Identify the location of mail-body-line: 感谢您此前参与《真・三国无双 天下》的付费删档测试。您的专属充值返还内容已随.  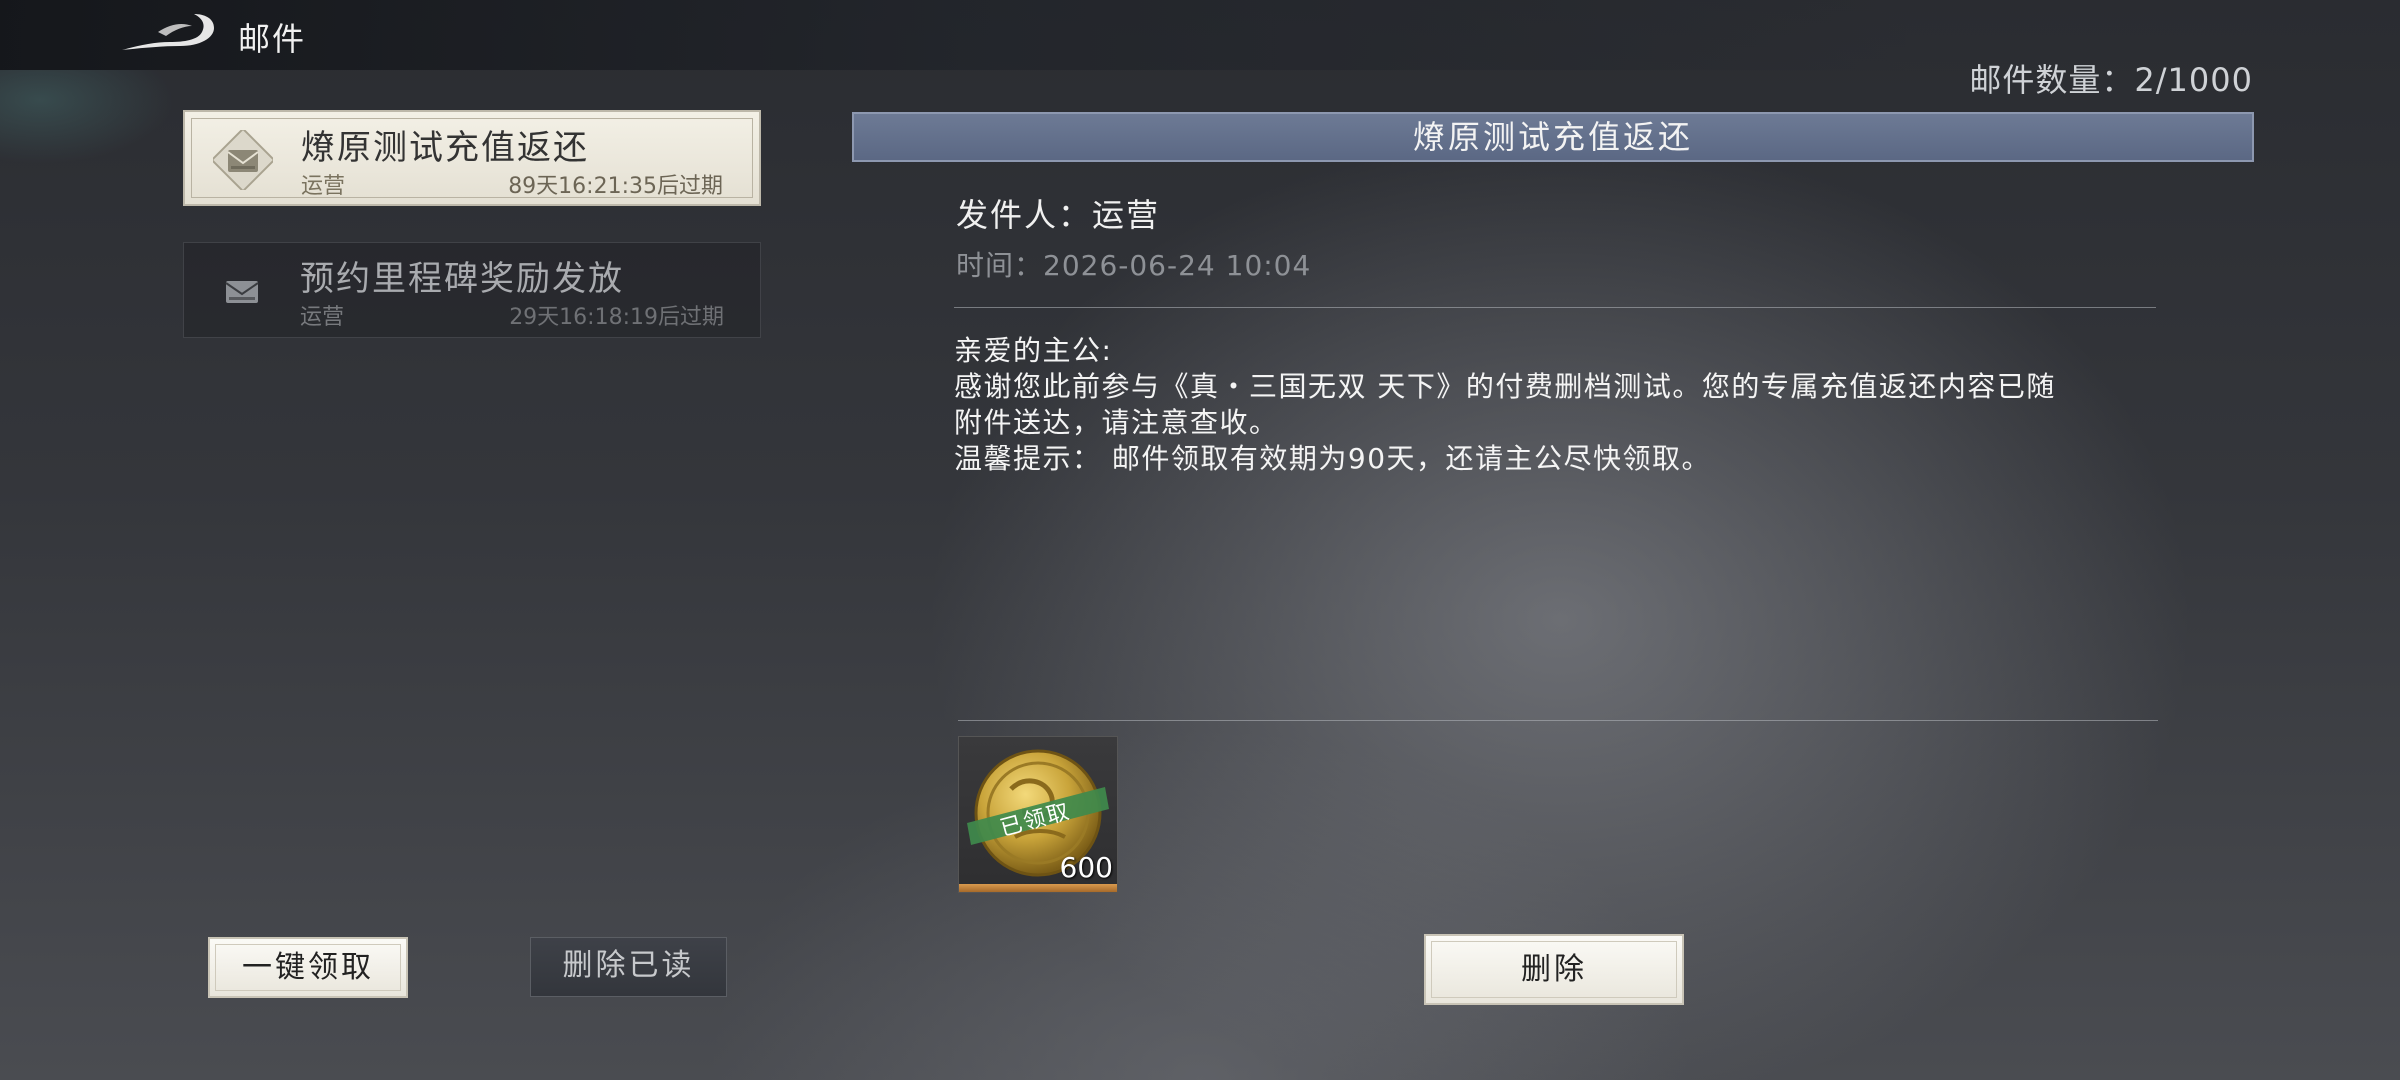
(1505, 386).